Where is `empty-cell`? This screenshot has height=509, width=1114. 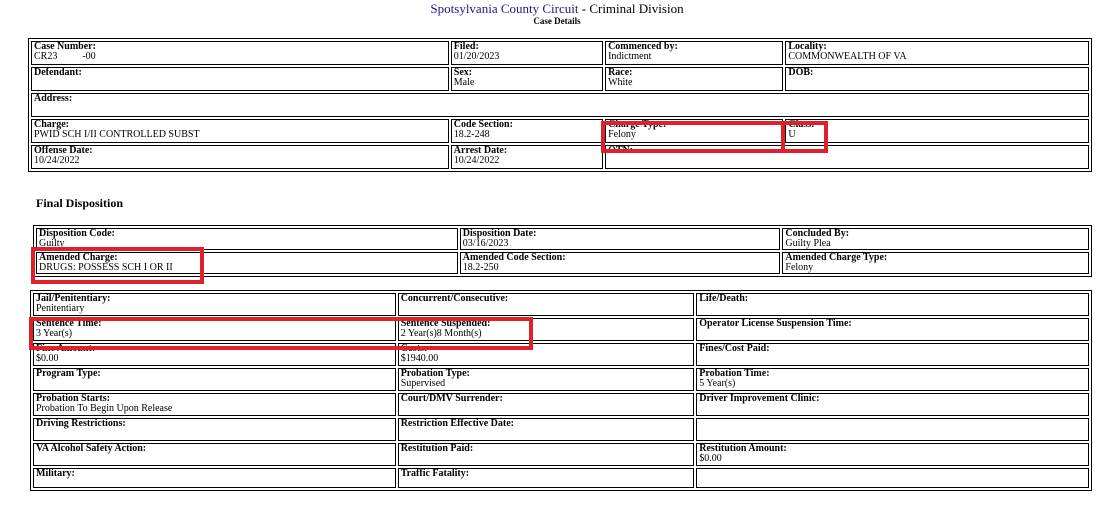 empty-cell is located at coordinates (892, 478).